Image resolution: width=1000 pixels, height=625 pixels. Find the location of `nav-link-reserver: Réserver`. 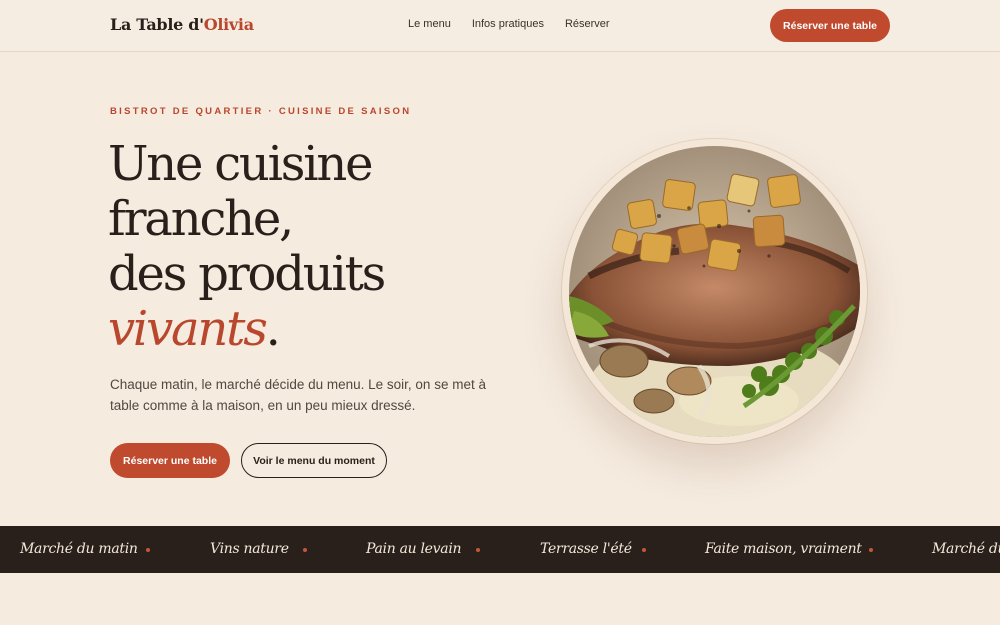

nav-link-reserver: Réserver is located at coordinates (587, 24).